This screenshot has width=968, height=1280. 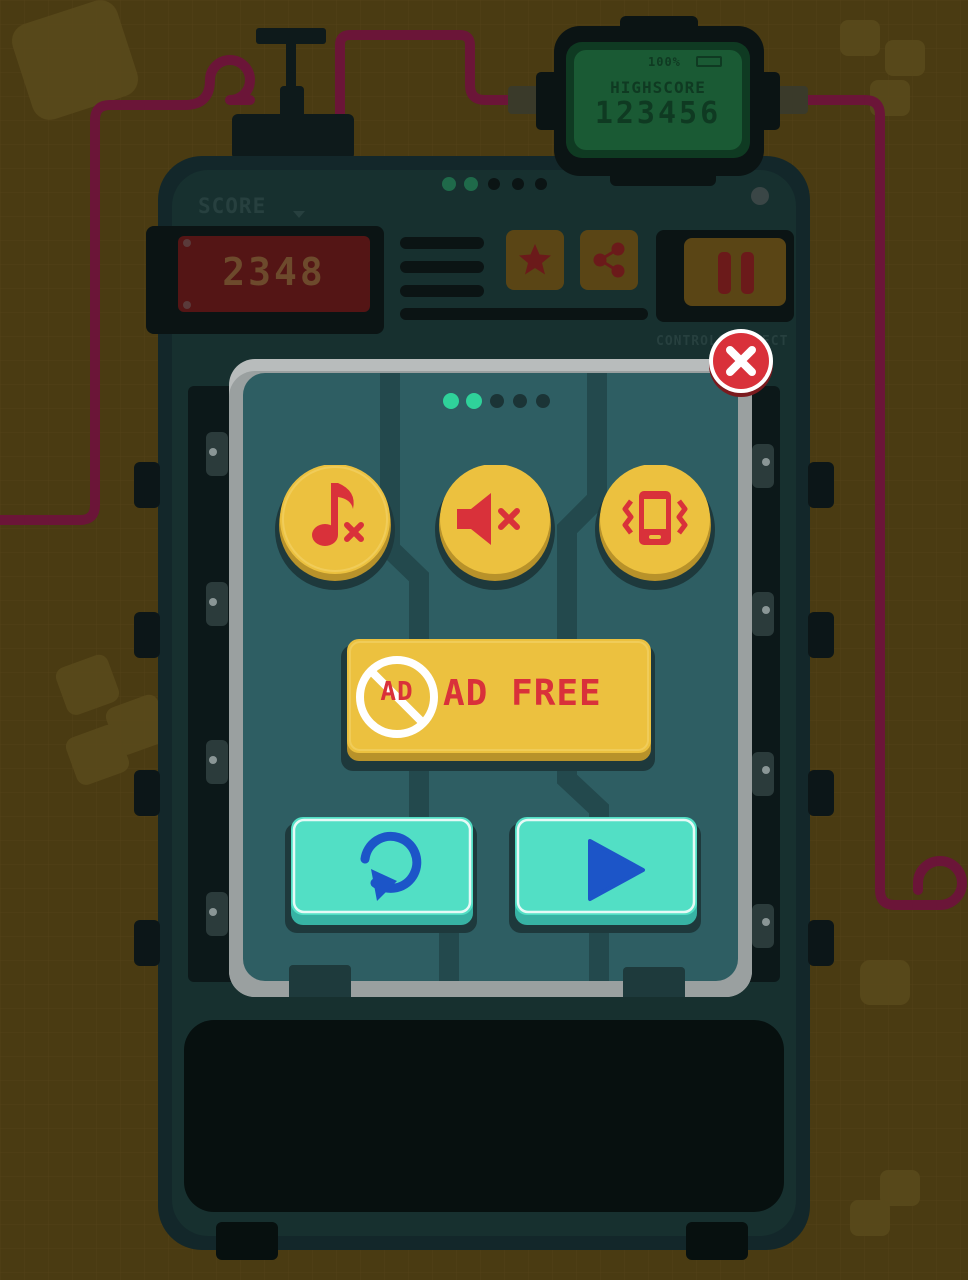 I want to click on battery-icon, so click(x=709, y=61).